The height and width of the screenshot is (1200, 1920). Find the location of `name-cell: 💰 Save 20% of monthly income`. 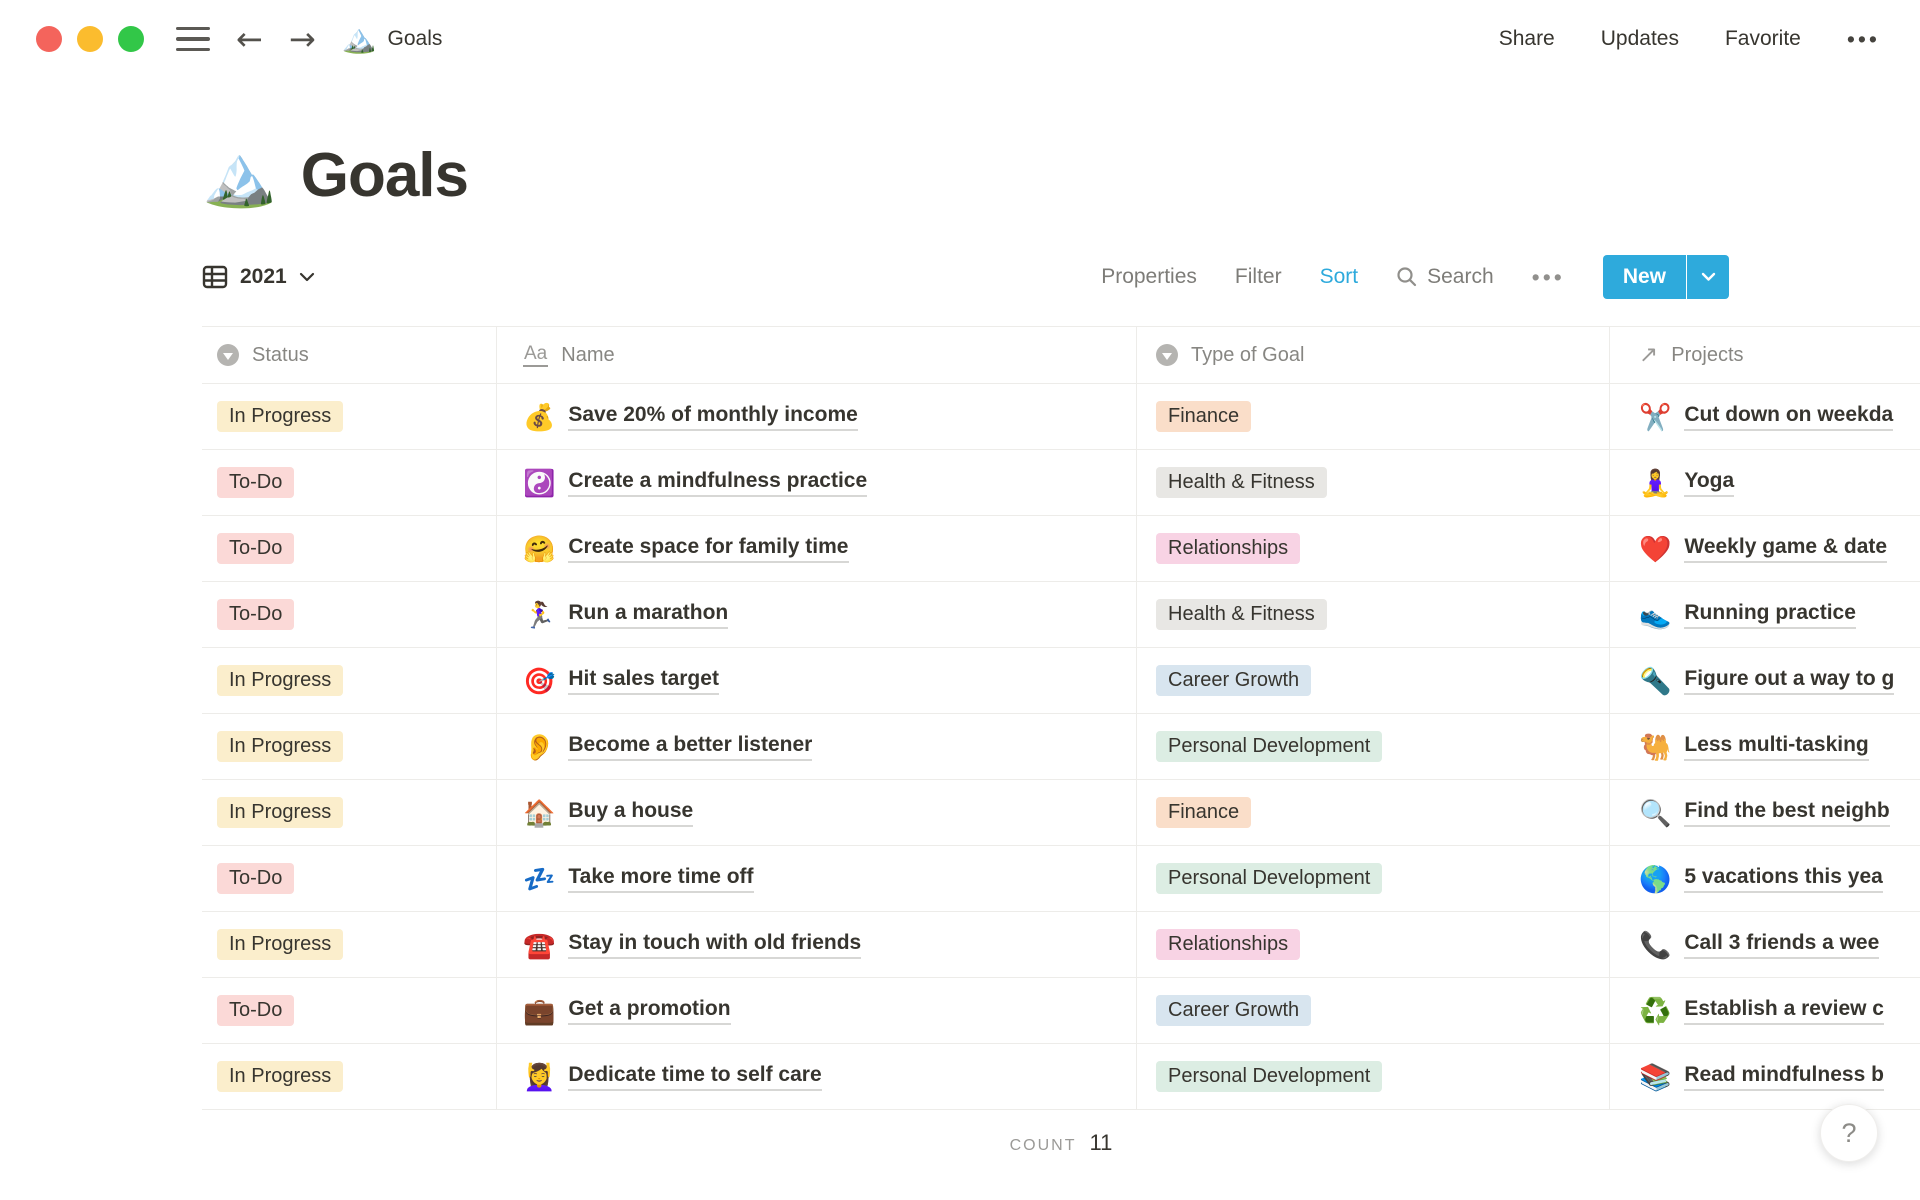

name-cell: 💰 Save 20% of monthly income is located at coordinates (817, 416).